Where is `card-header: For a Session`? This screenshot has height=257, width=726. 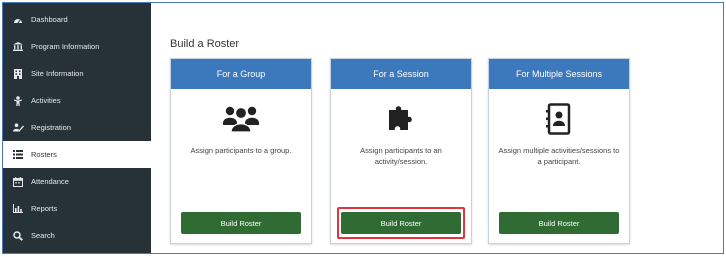 card-header: For a Session is located at coordinates (401, 74).